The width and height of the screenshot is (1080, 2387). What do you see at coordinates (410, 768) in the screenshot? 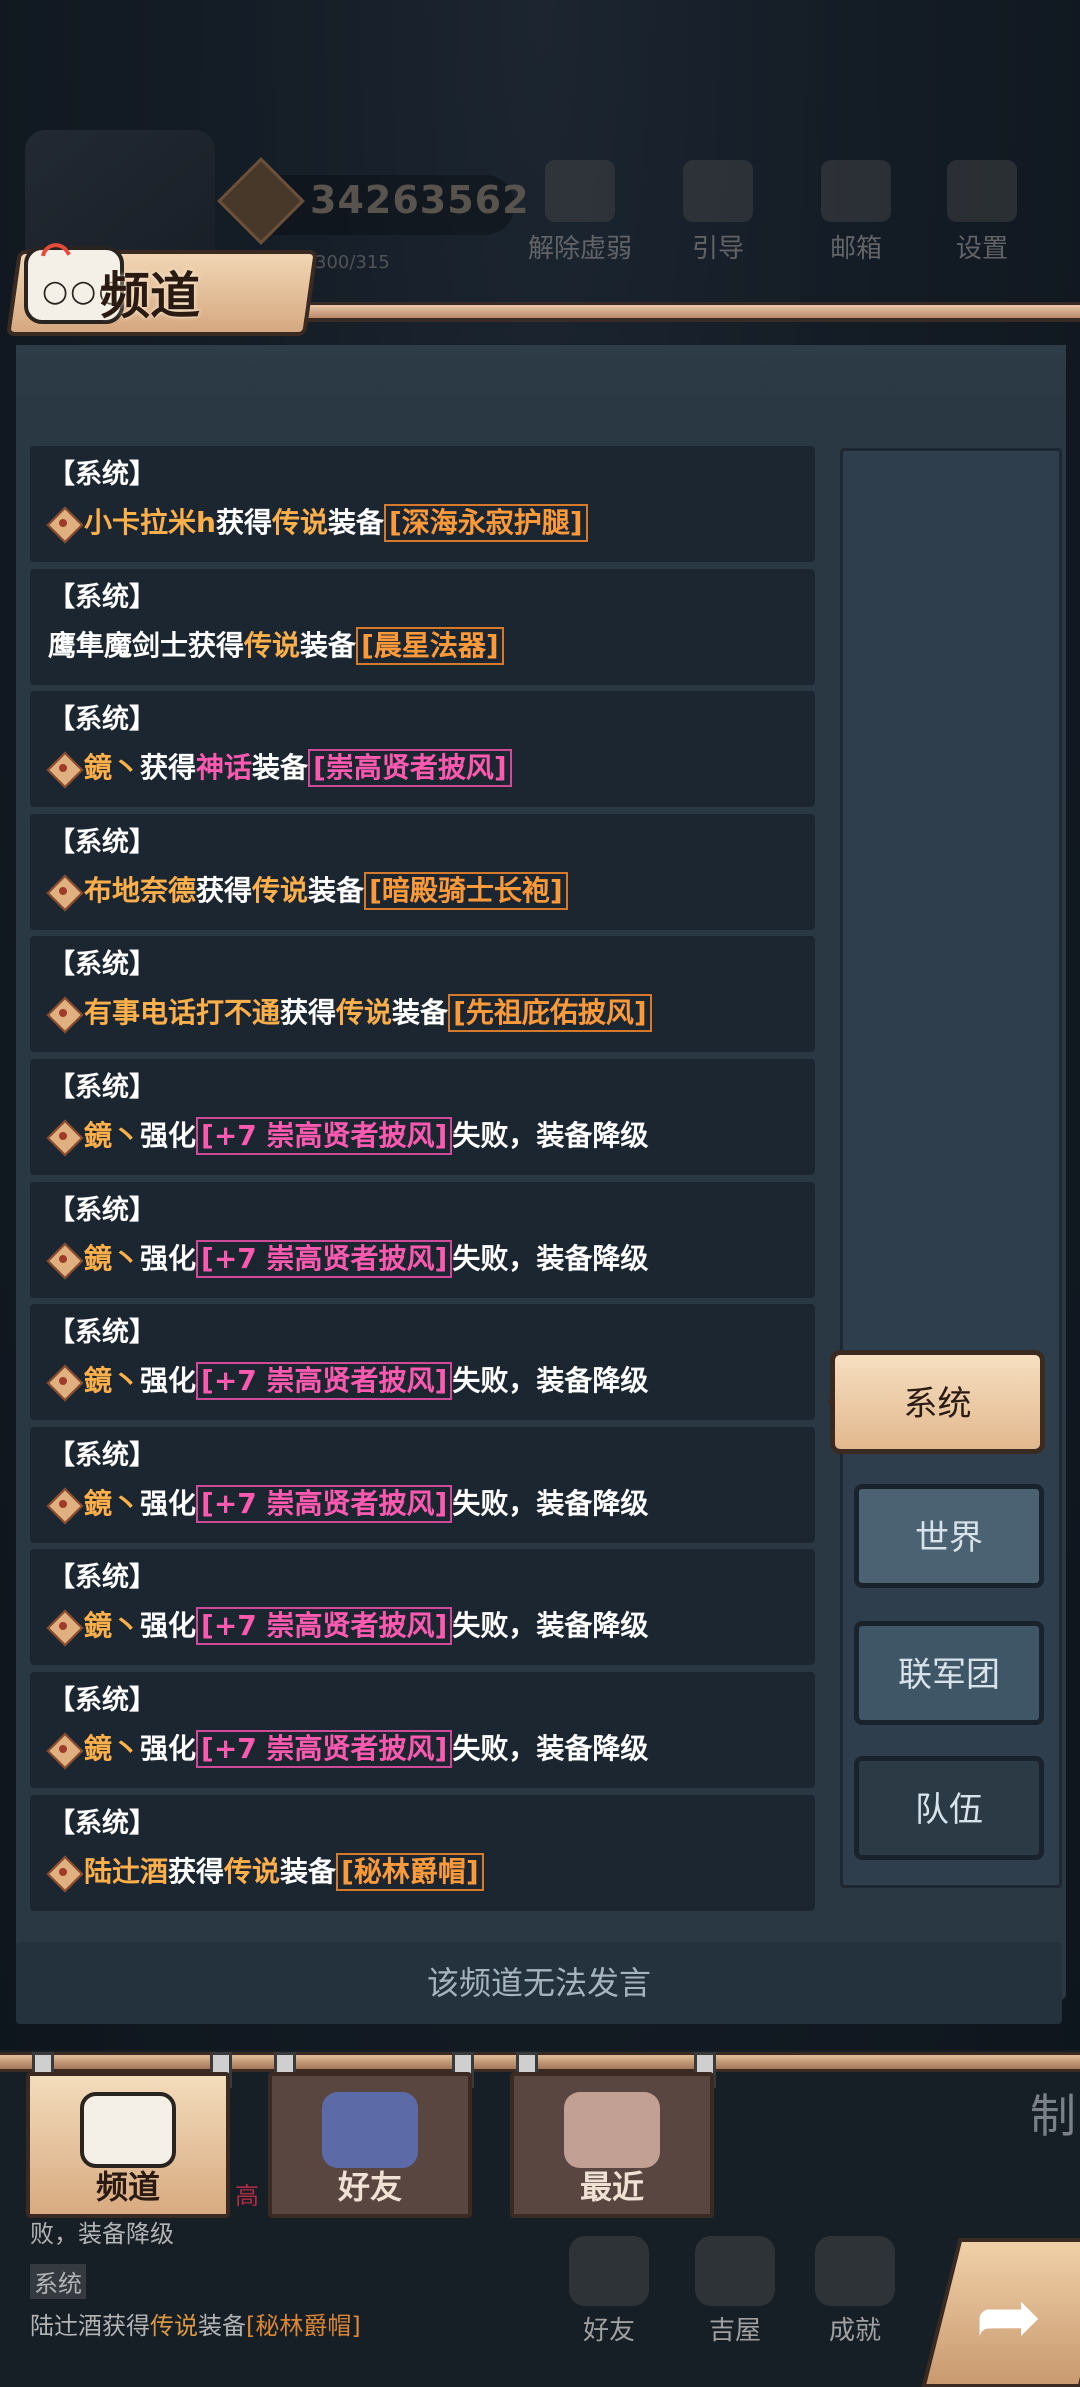
I see `item-link: [崇高贤者披风]` at bounding box center [410, 768].